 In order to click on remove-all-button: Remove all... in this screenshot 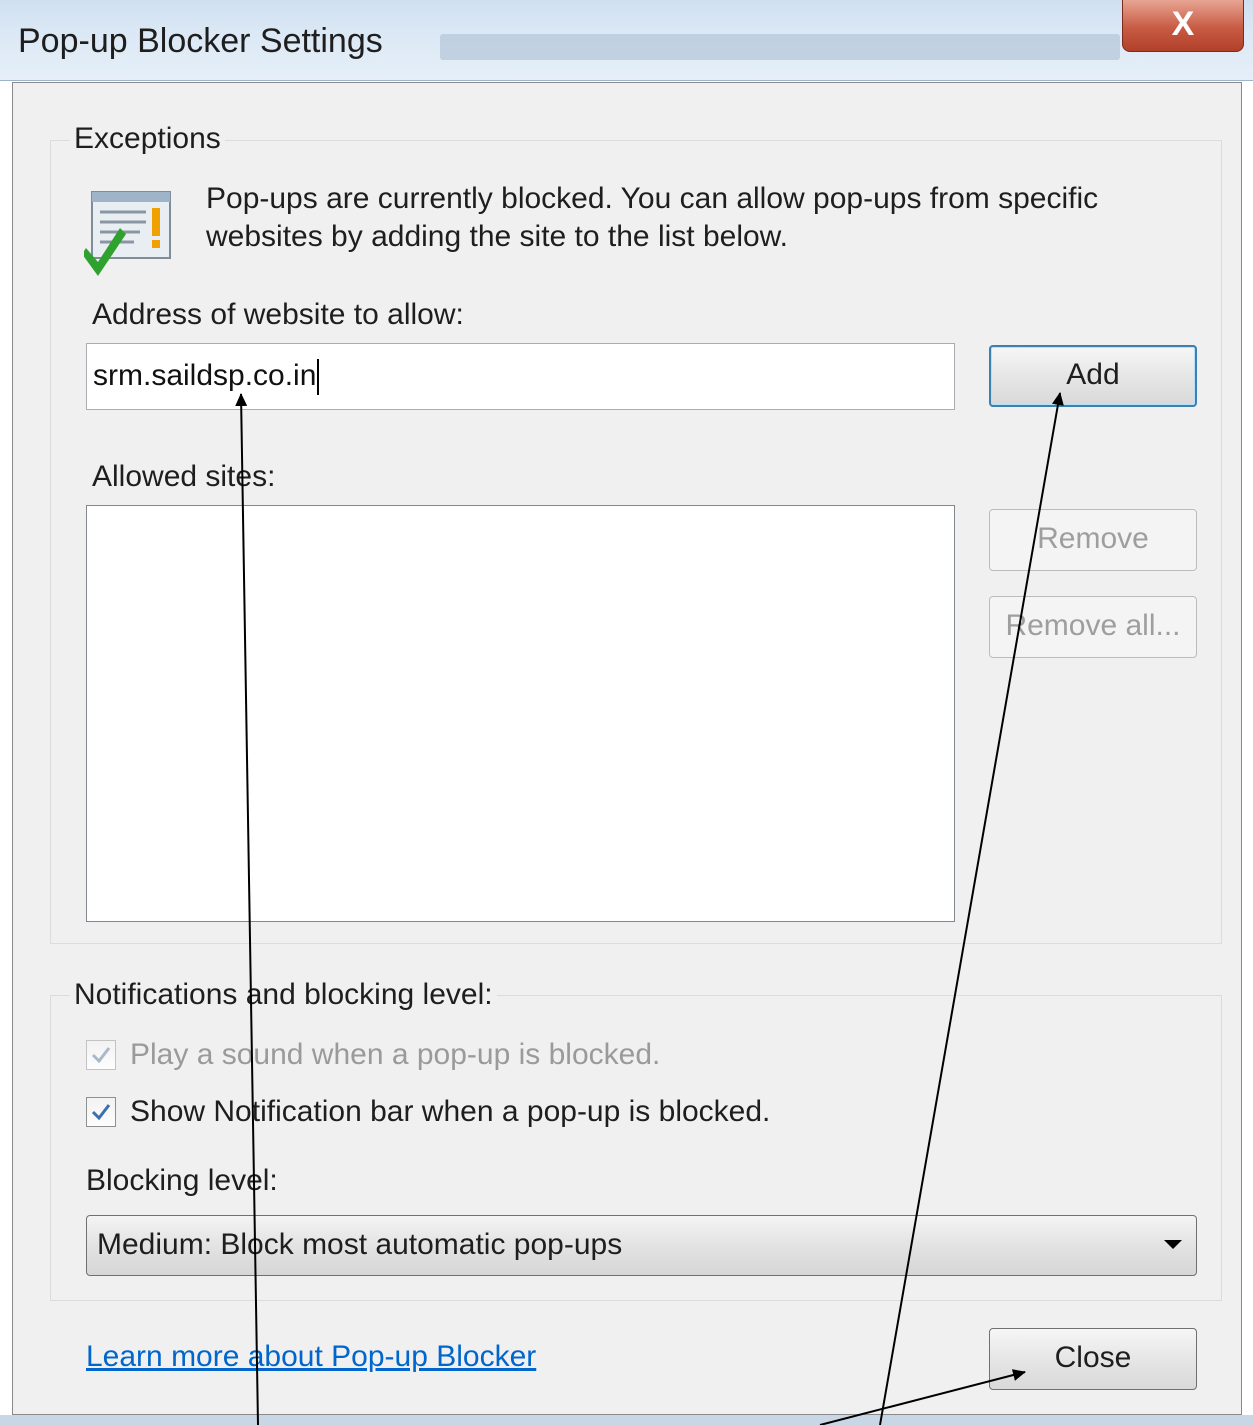, I will do `click(1093, 627)`.